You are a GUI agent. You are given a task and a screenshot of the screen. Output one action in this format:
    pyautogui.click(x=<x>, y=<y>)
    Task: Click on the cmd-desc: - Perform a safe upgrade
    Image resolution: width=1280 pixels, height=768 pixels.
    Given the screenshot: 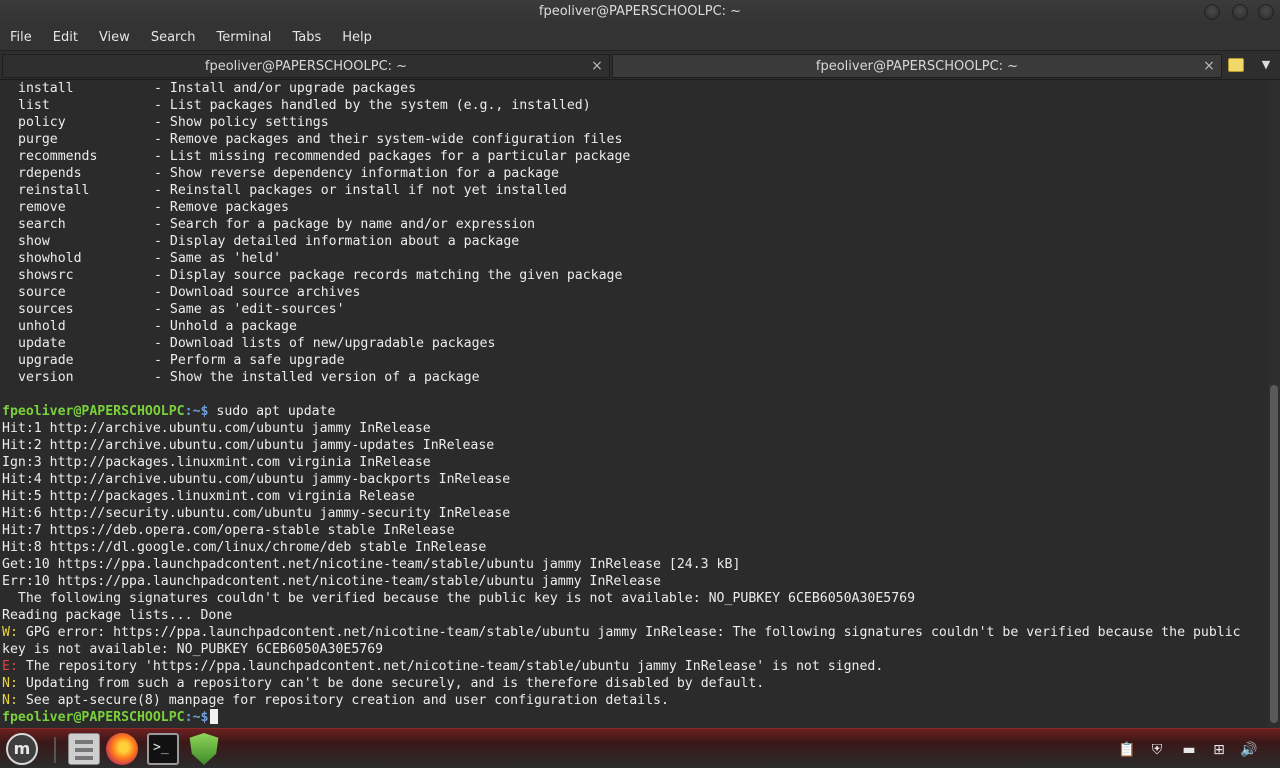 What is the action you would take?
    pyautogui.click(x=249, y=360)
    